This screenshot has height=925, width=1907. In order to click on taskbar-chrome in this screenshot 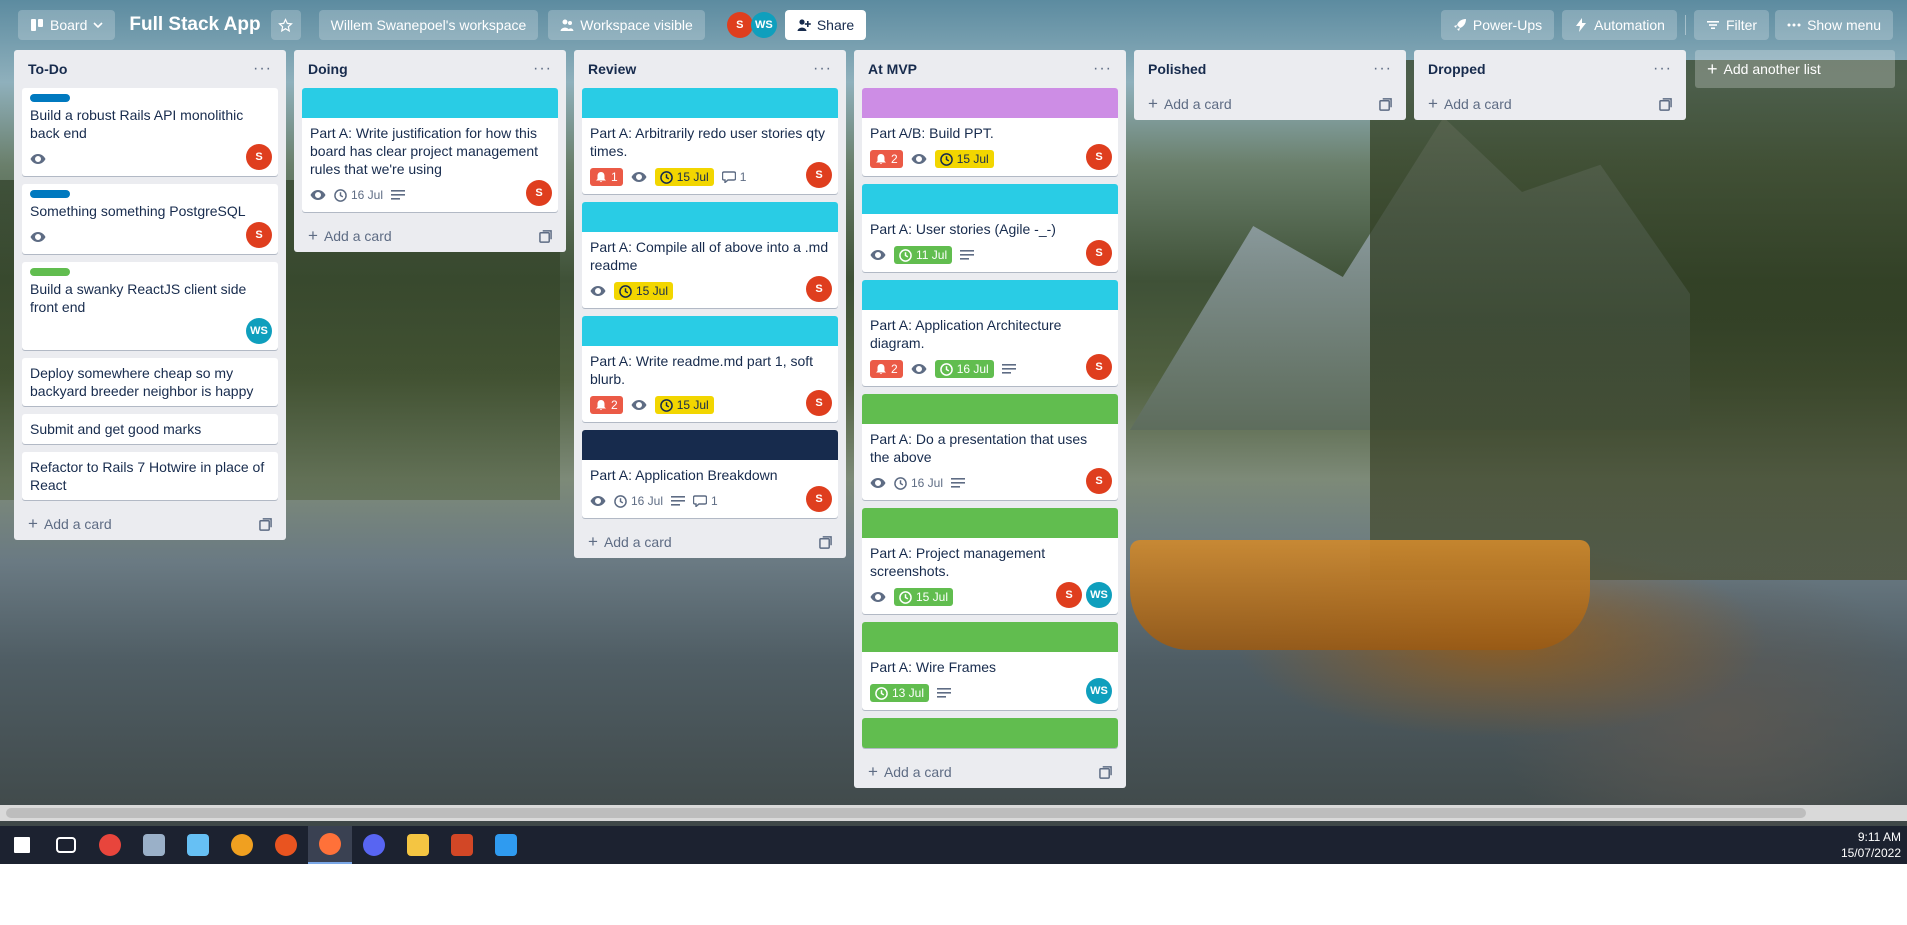, I will do `click(110, 845)`.